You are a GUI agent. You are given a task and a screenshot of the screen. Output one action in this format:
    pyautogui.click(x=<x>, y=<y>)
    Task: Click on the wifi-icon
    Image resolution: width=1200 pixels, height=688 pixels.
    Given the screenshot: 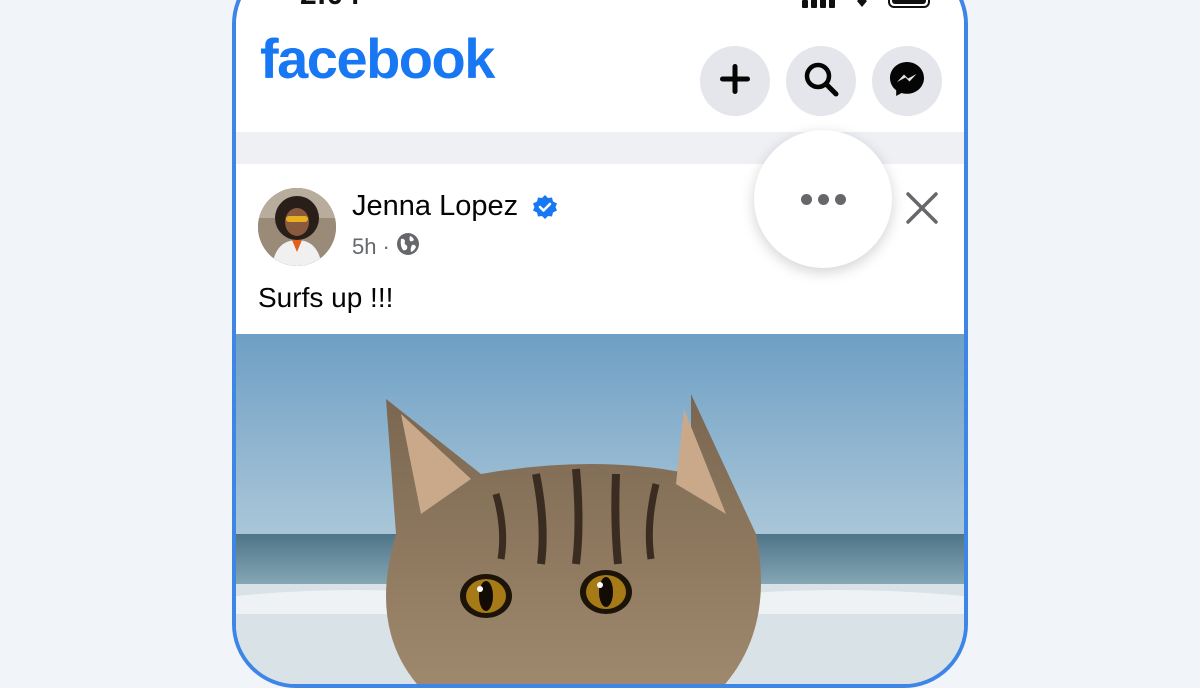 What is the action you would take?
    pyautogui.click(x=862, y=6)
    